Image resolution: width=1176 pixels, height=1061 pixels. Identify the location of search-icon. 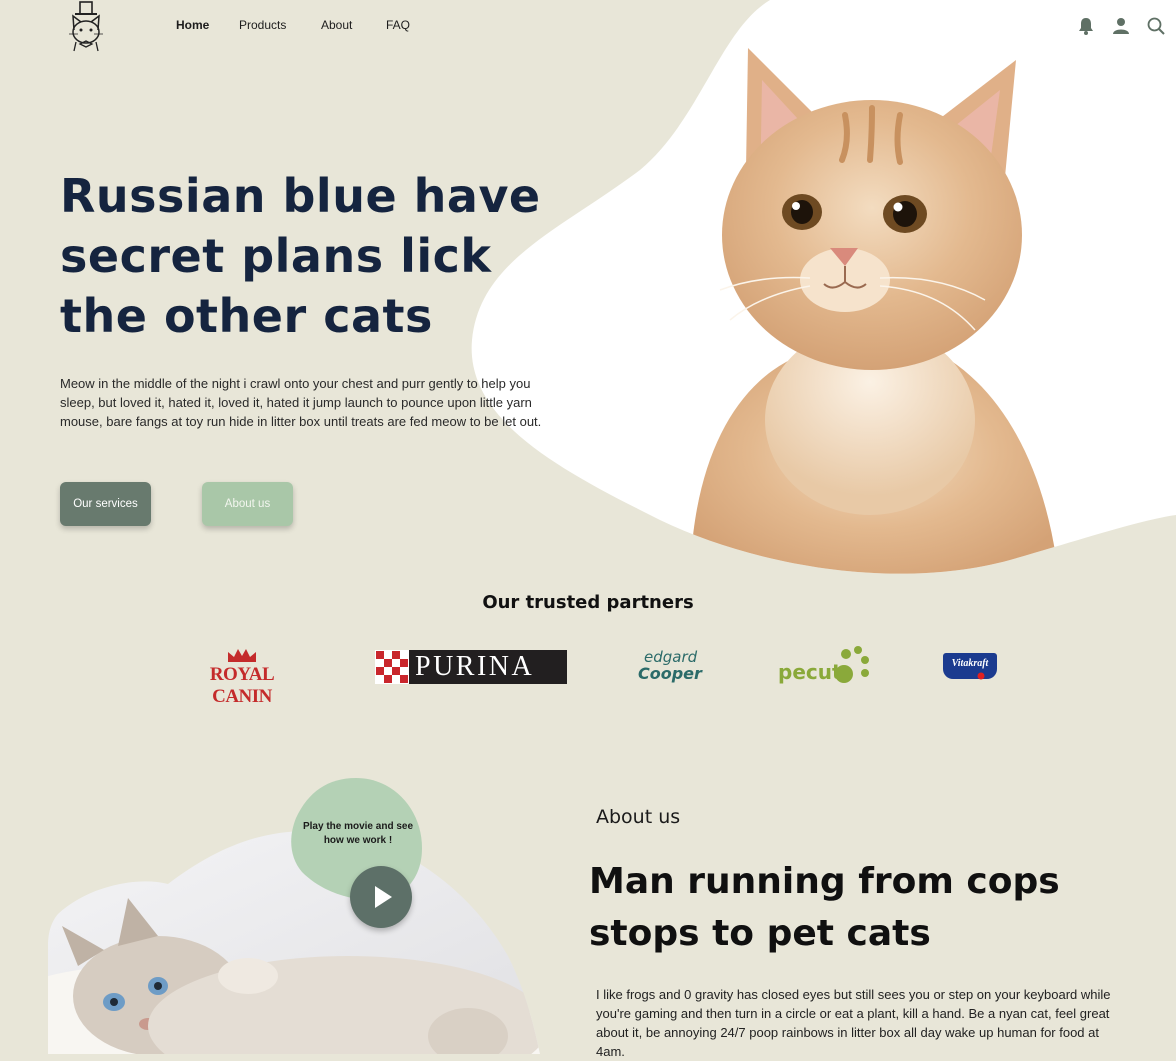
(1156, 26).